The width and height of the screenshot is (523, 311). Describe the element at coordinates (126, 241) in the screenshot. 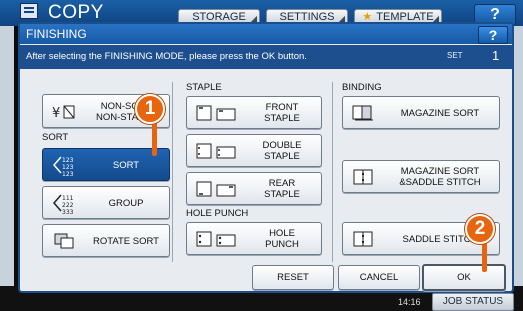

I see `rotate-sort-label: ROTATE SORT` at that location.